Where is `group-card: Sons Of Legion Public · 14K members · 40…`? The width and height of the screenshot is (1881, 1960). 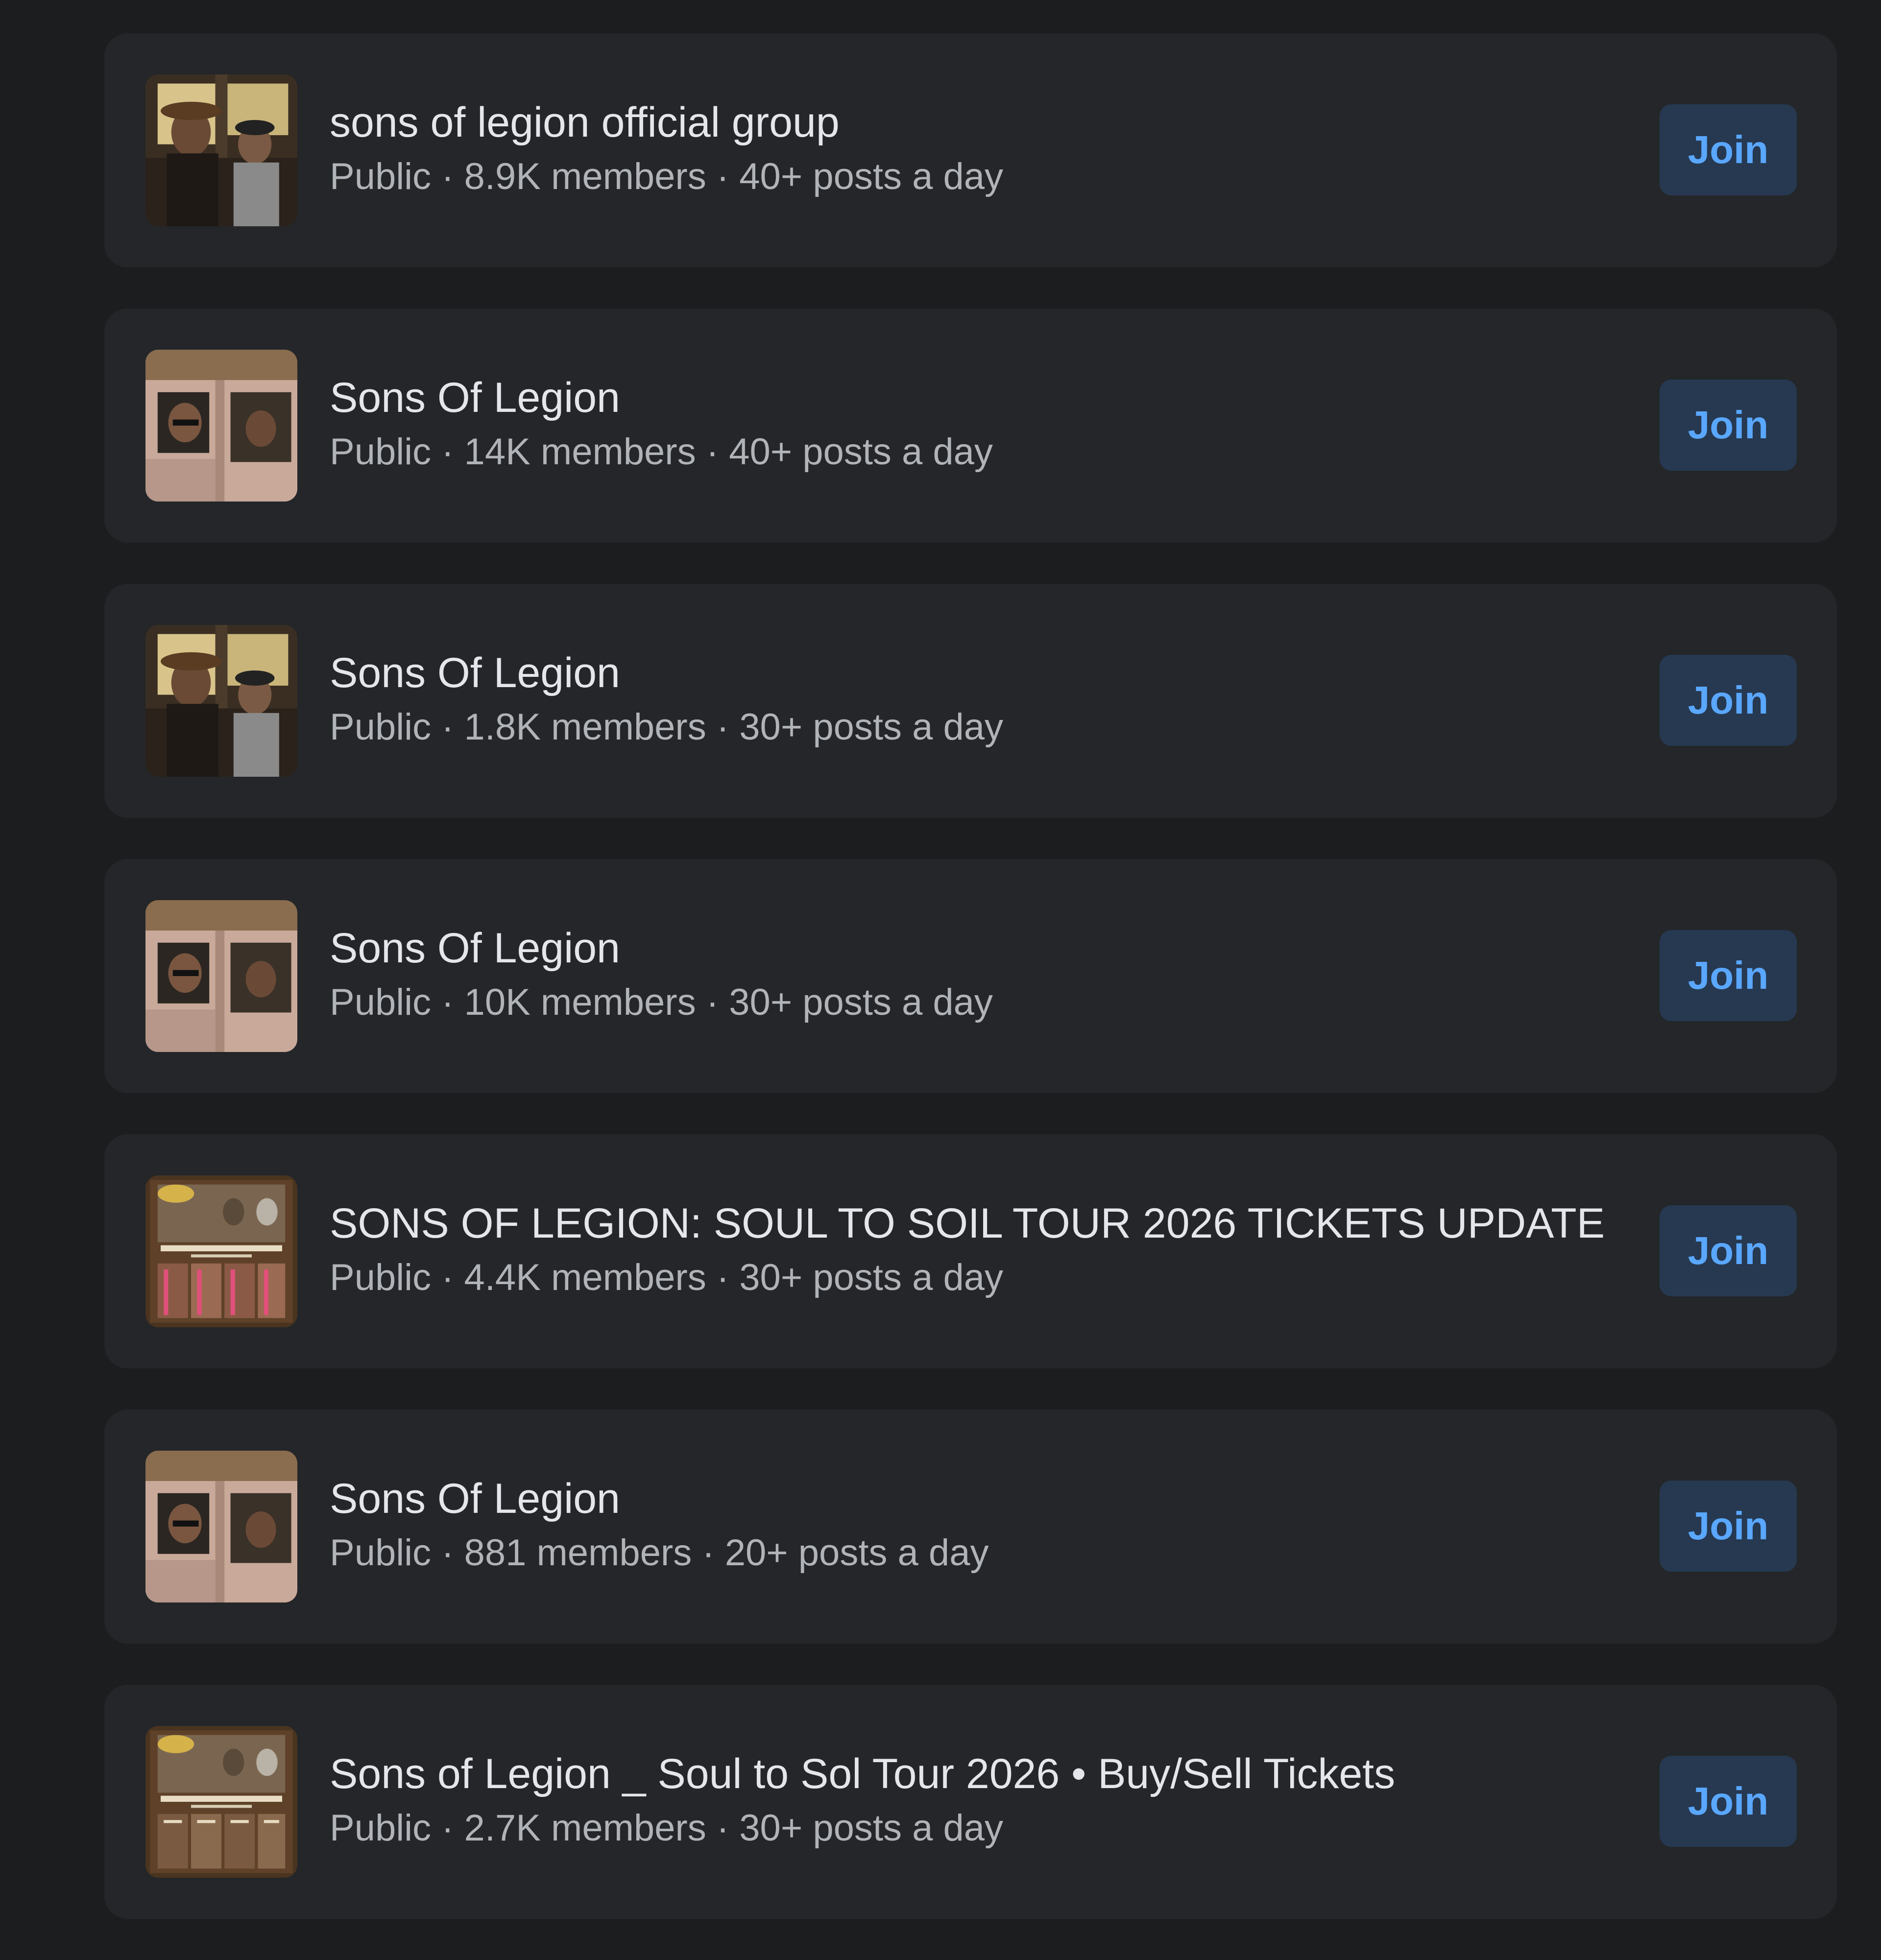 group-card: Sons Of Legion Public · 14K members · 40… is located at coordinates (970, 426).